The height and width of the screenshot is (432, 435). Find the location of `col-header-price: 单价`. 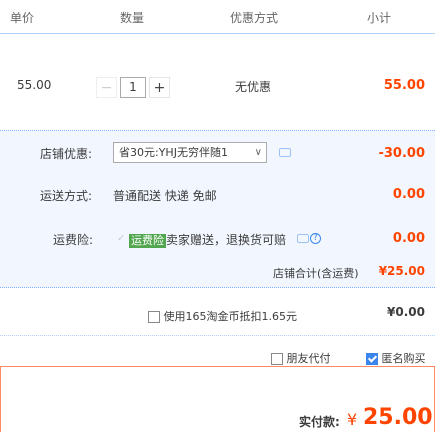

col-header-price: 单价 is located at coordinates (22, 18).